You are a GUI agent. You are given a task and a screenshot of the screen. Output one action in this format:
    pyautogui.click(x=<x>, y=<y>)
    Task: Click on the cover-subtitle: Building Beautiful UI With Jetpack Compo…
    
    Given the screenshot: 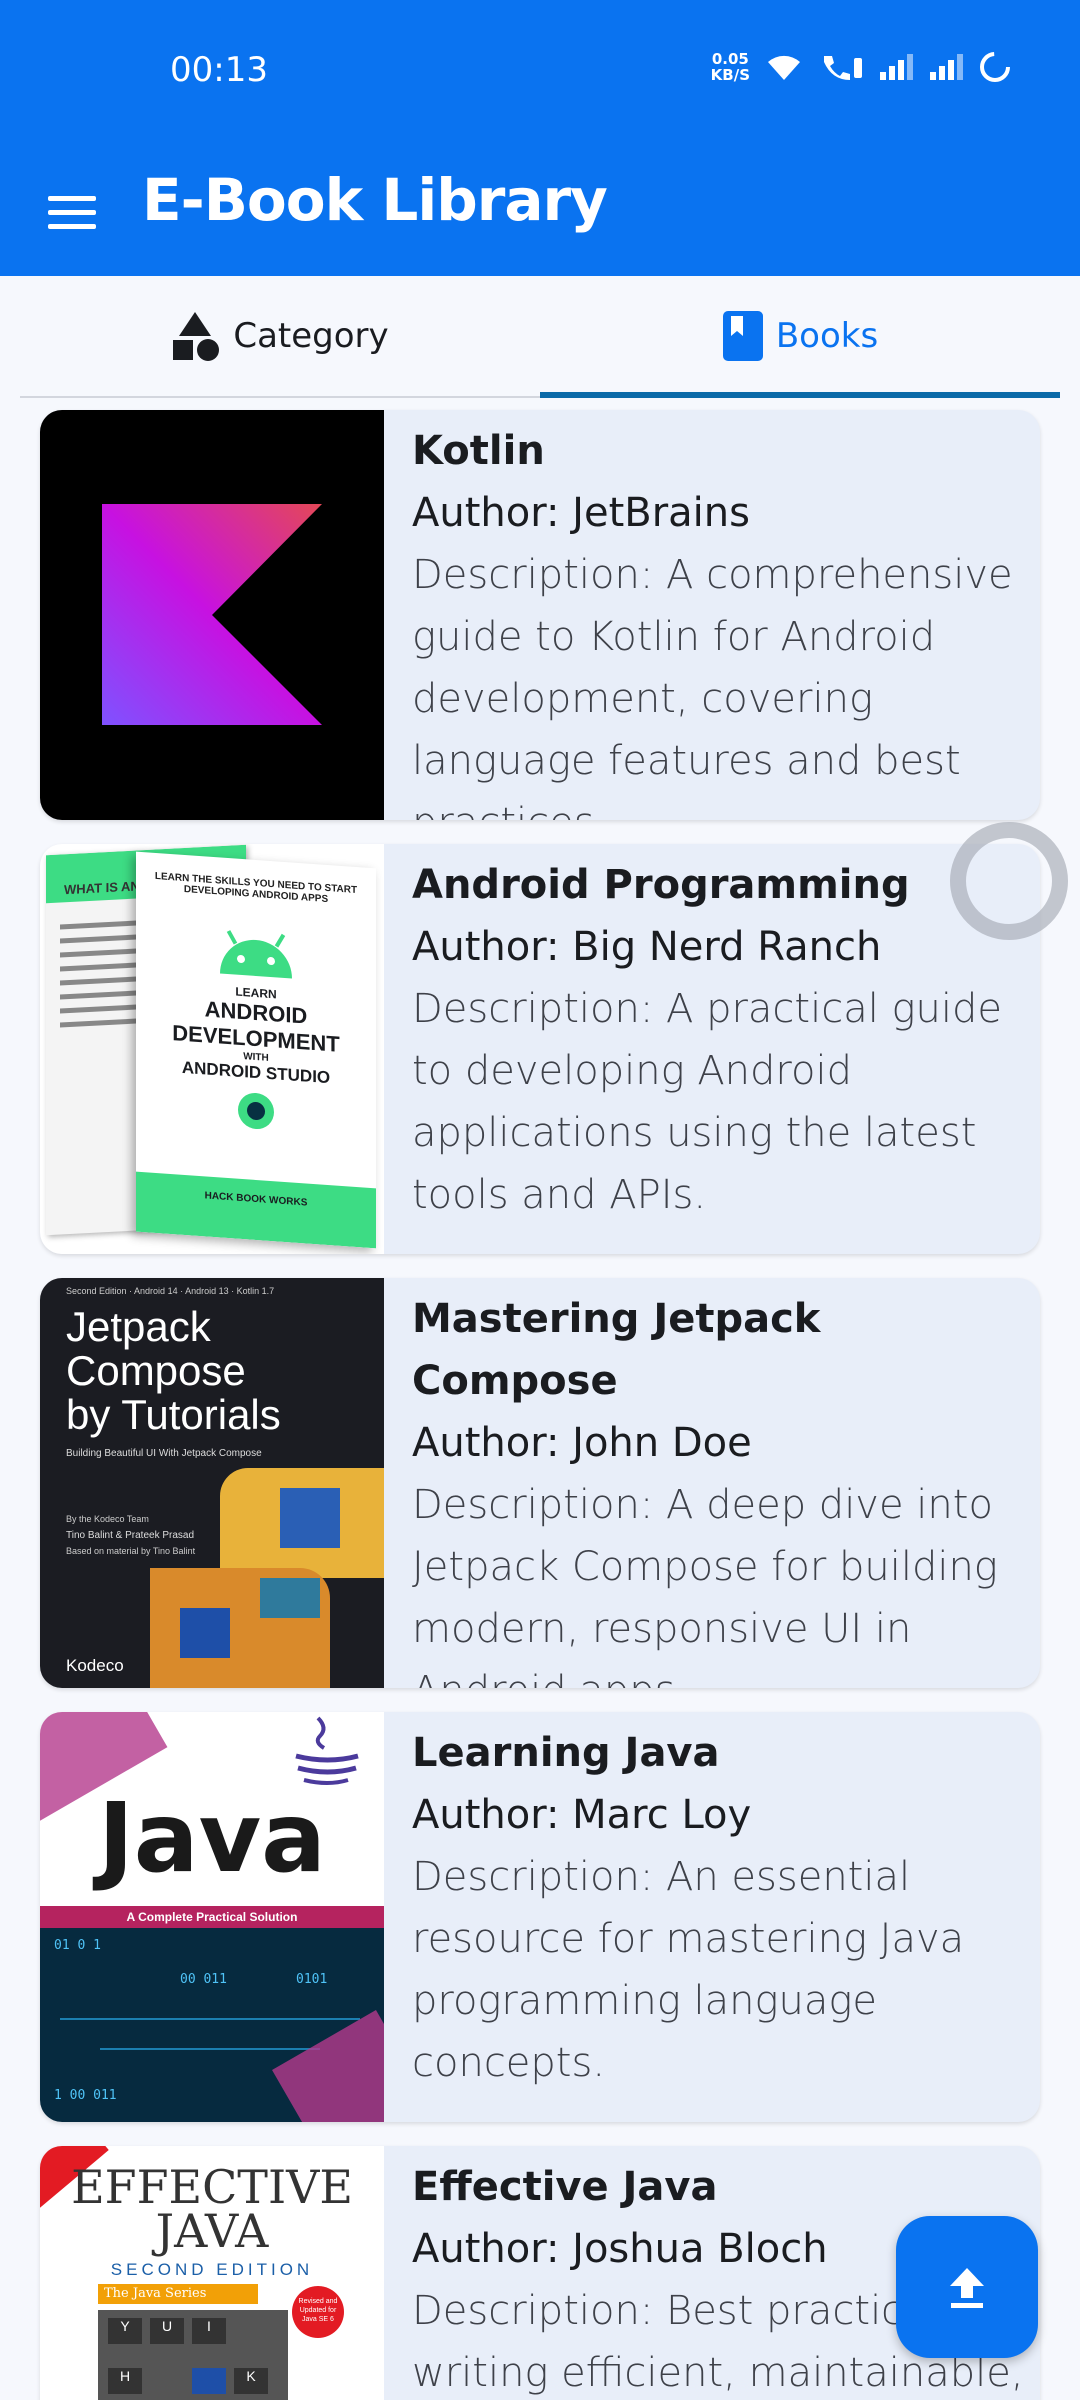 What is the action you would take?
    pyautogui.click(x=164, y=1453)
    